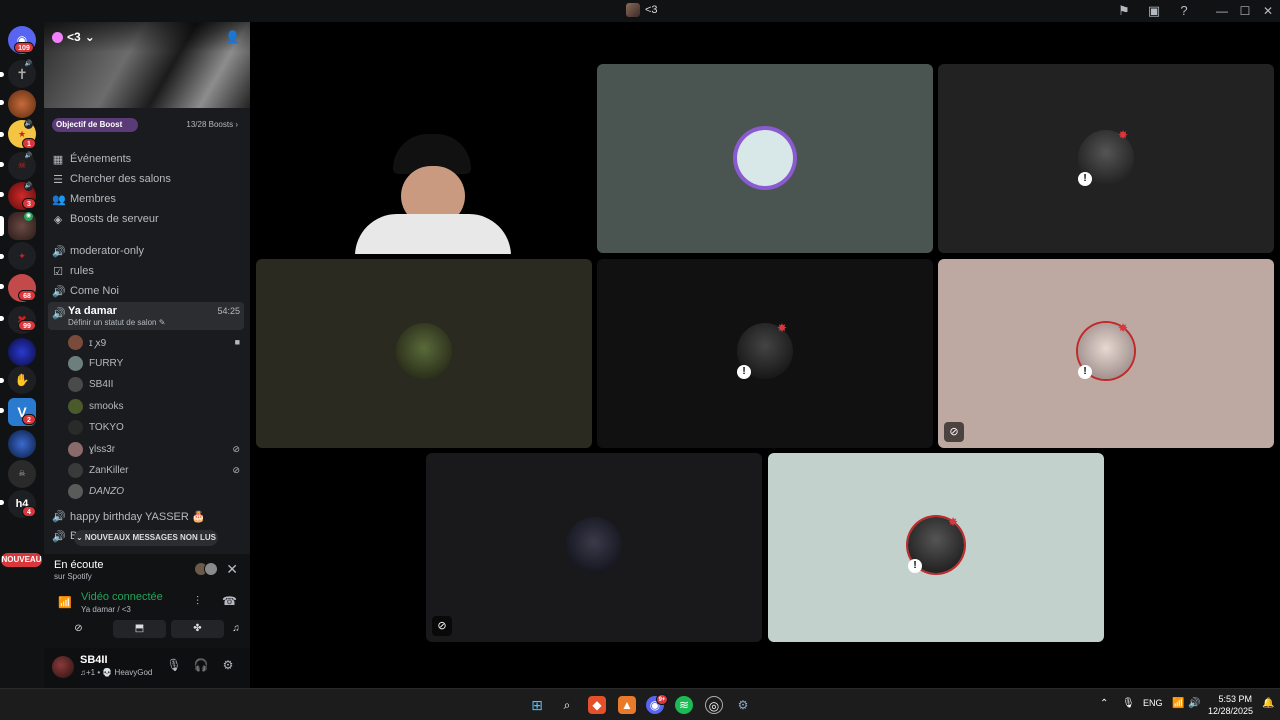 Image resolution: width=1280 pixels, height=720 pixels. Describe the element at coordinates (146, 538) in the screenshot. I see `new-messages-button: ⌄ NOUVEAUX MESSAGES NON LUS` at that location.